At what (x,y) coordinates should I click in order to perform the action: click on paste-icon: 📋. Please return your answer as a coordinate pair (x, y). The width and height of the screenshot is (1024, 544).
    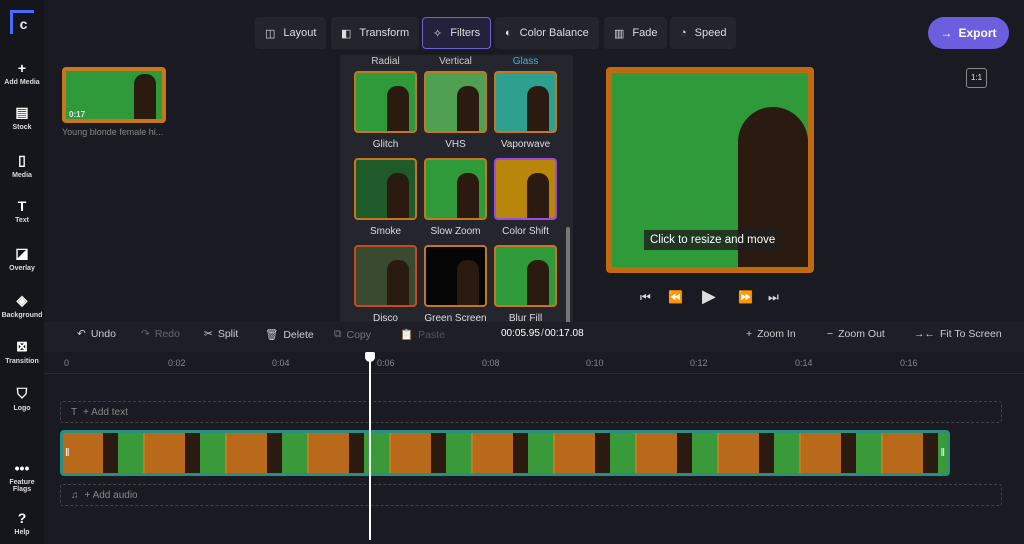
    Looking at the image, I should click on (407, 335).